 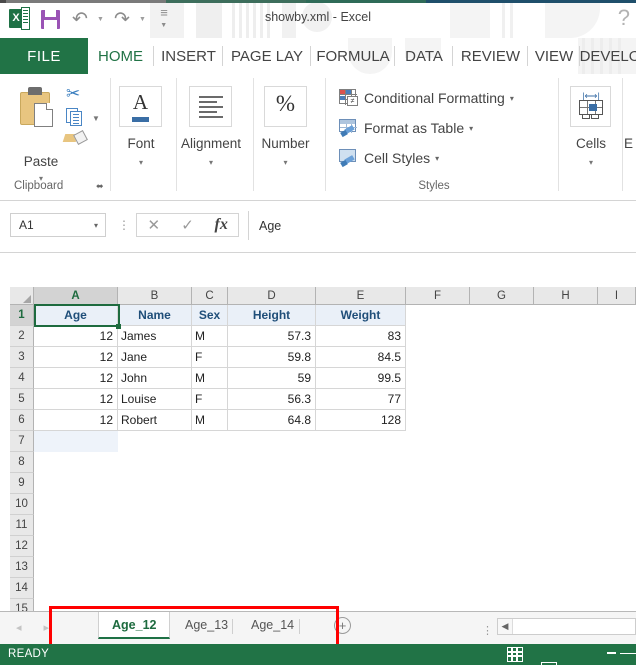 I want to click on cell-A5: 12, so click(x=76, y=399).